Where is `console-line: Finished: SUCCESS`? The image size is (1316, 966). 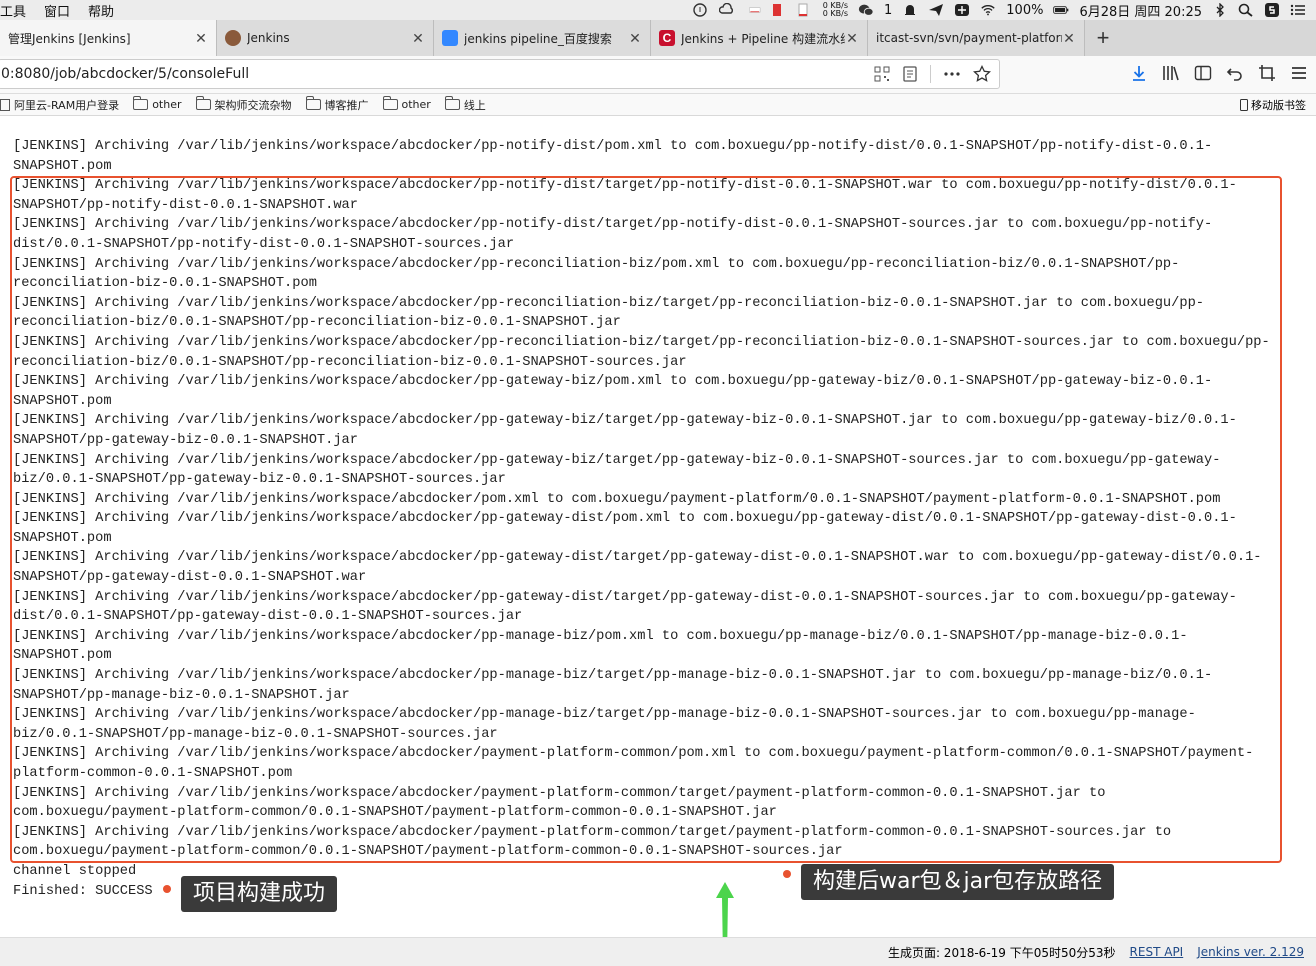 console-line: Finished: SUCCESS is located at coordinates (83, 891).